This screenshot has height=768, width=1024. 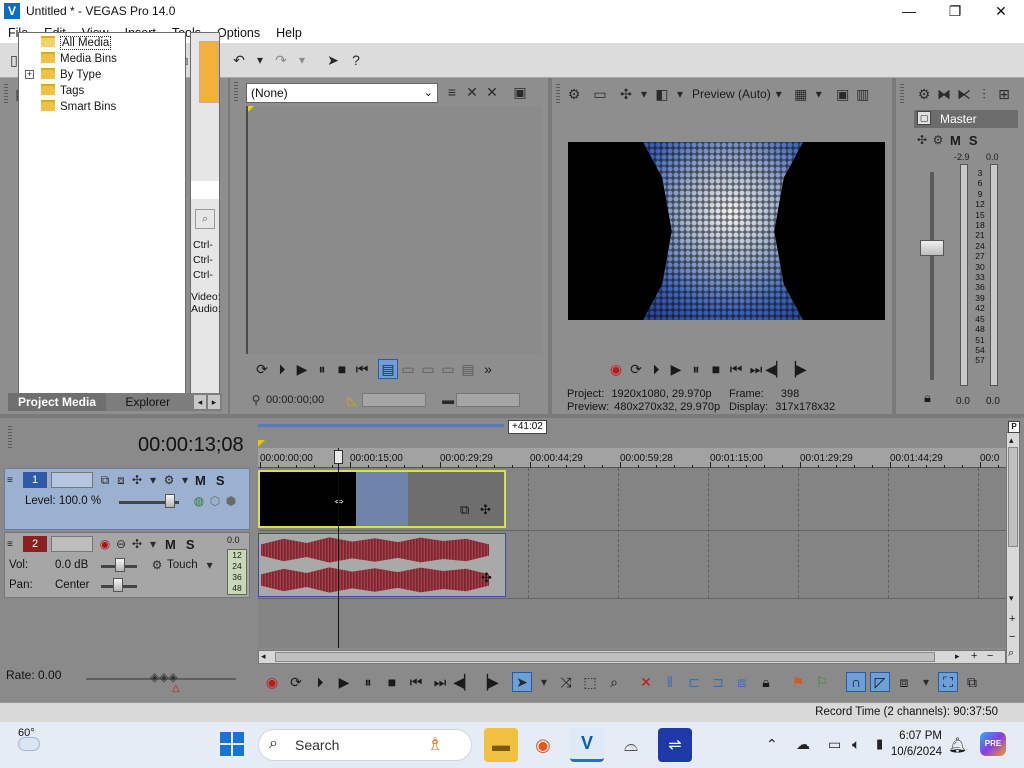 I want to click on downmix-icon: ⧓, so click(x=944, y=94).